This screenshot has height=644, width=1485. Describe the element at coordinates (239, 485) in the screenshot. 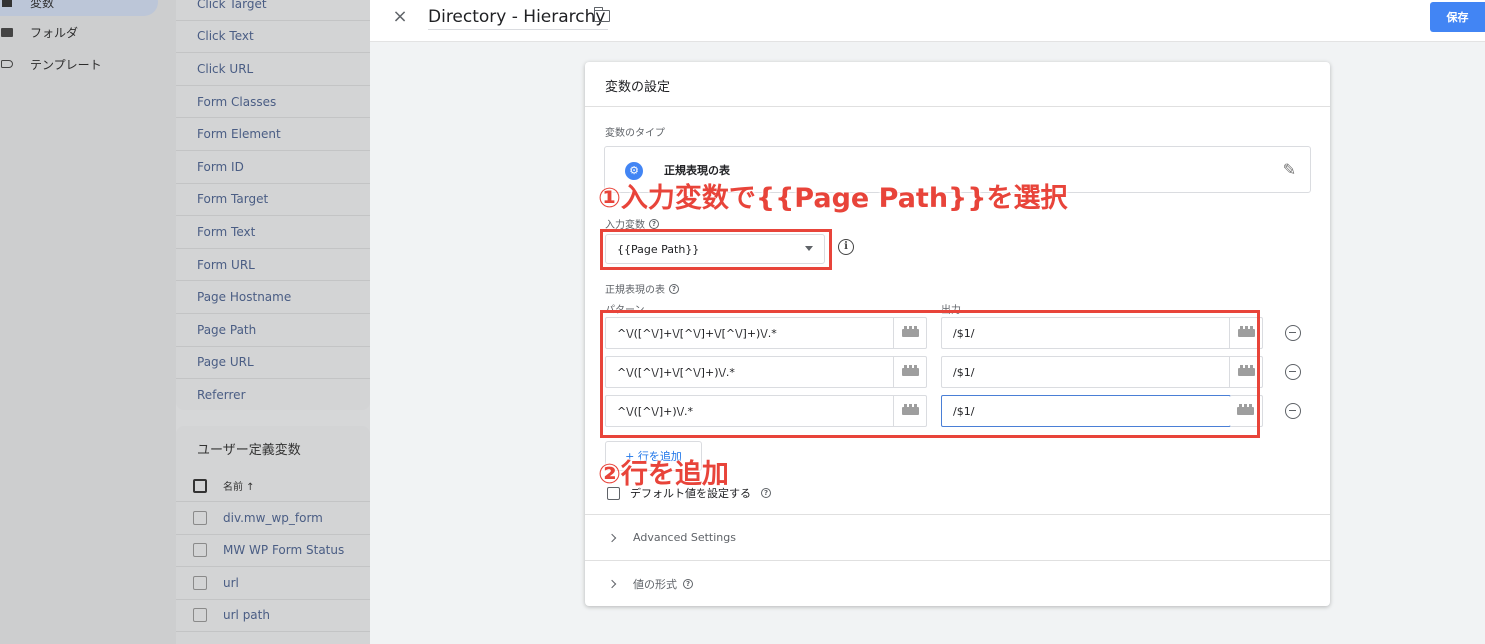

I see `name-column-header: 名前 ↑` at that location.